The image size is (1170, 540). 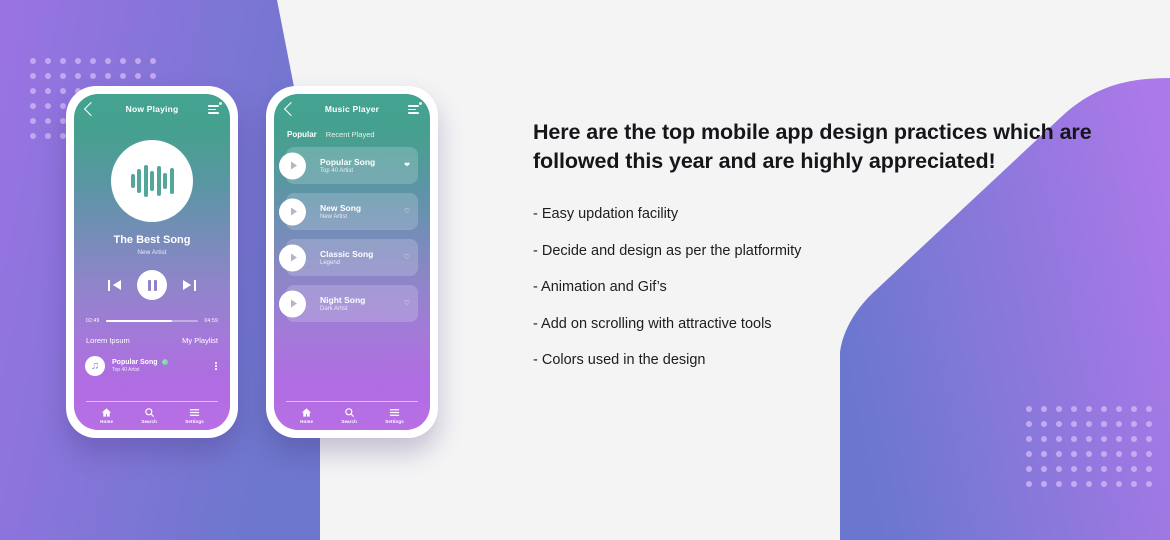 I want to click on search-icon, so click(x=349, y=412).